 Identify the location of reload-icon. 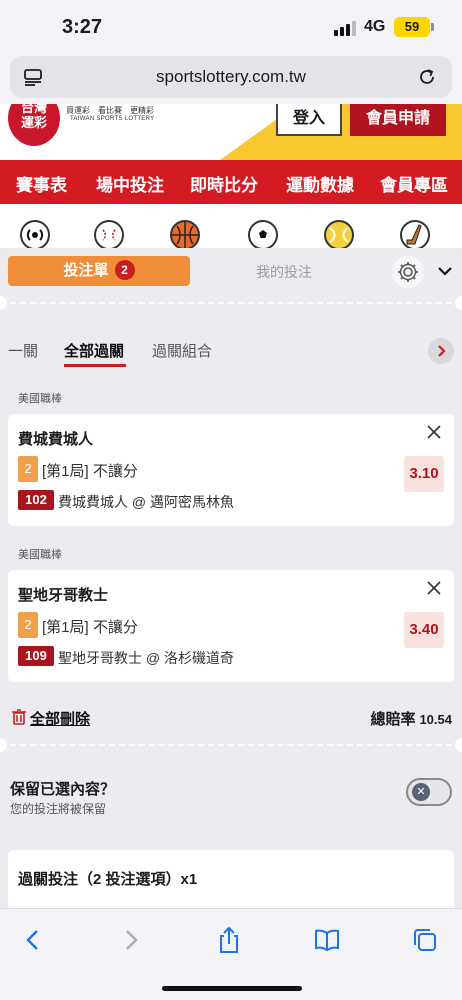
(427, 77).